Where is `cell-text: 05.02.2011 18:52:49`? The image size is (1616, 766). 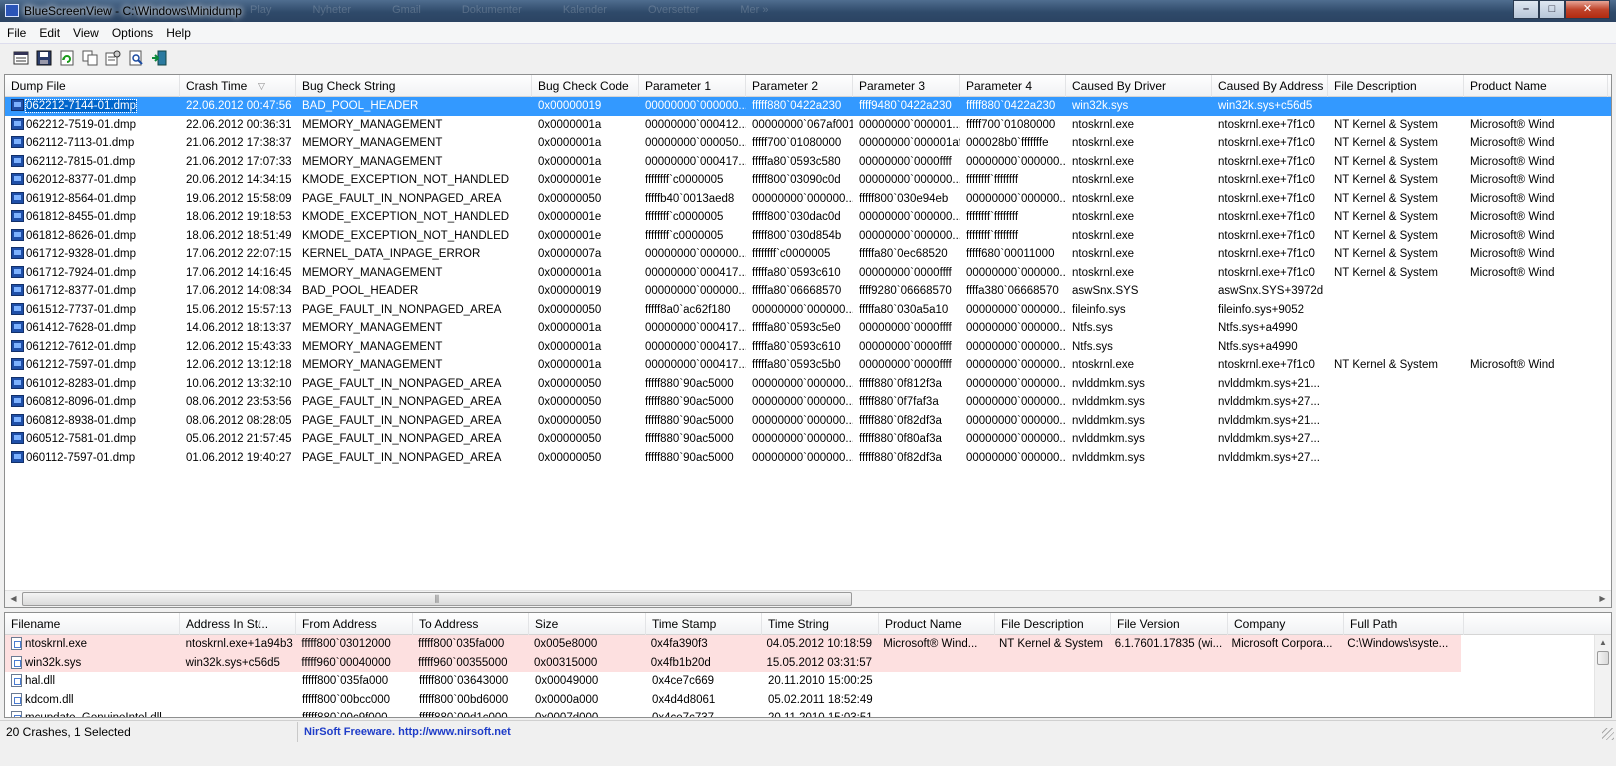 cell-text: 05.02.2011 18:52:49 is located at coordinates (820, 699).